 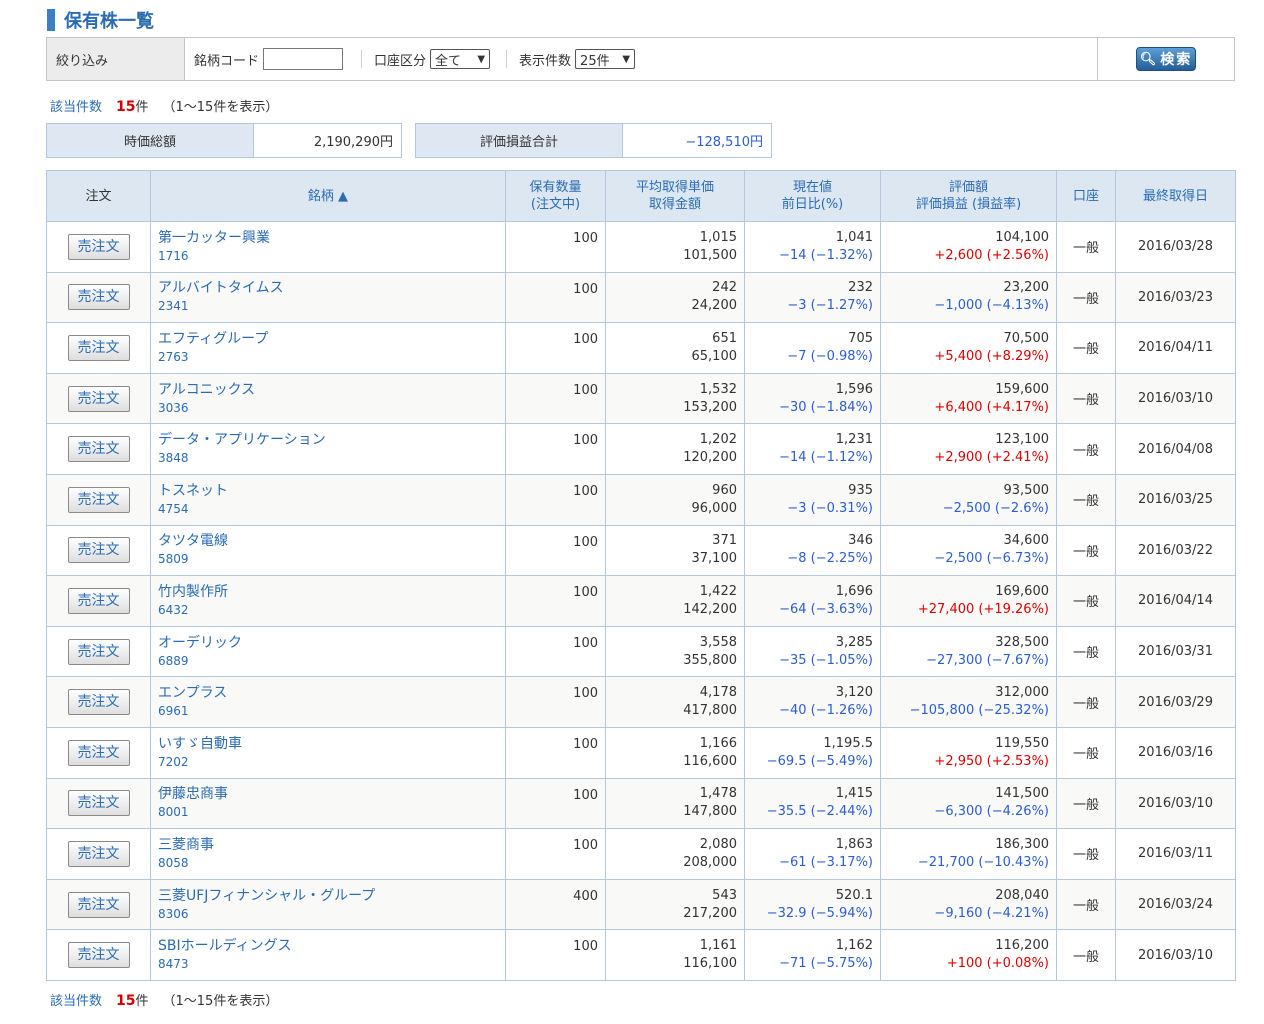 I want to click on stock-name-link: アルコニックス, so click(x=328, y=390).